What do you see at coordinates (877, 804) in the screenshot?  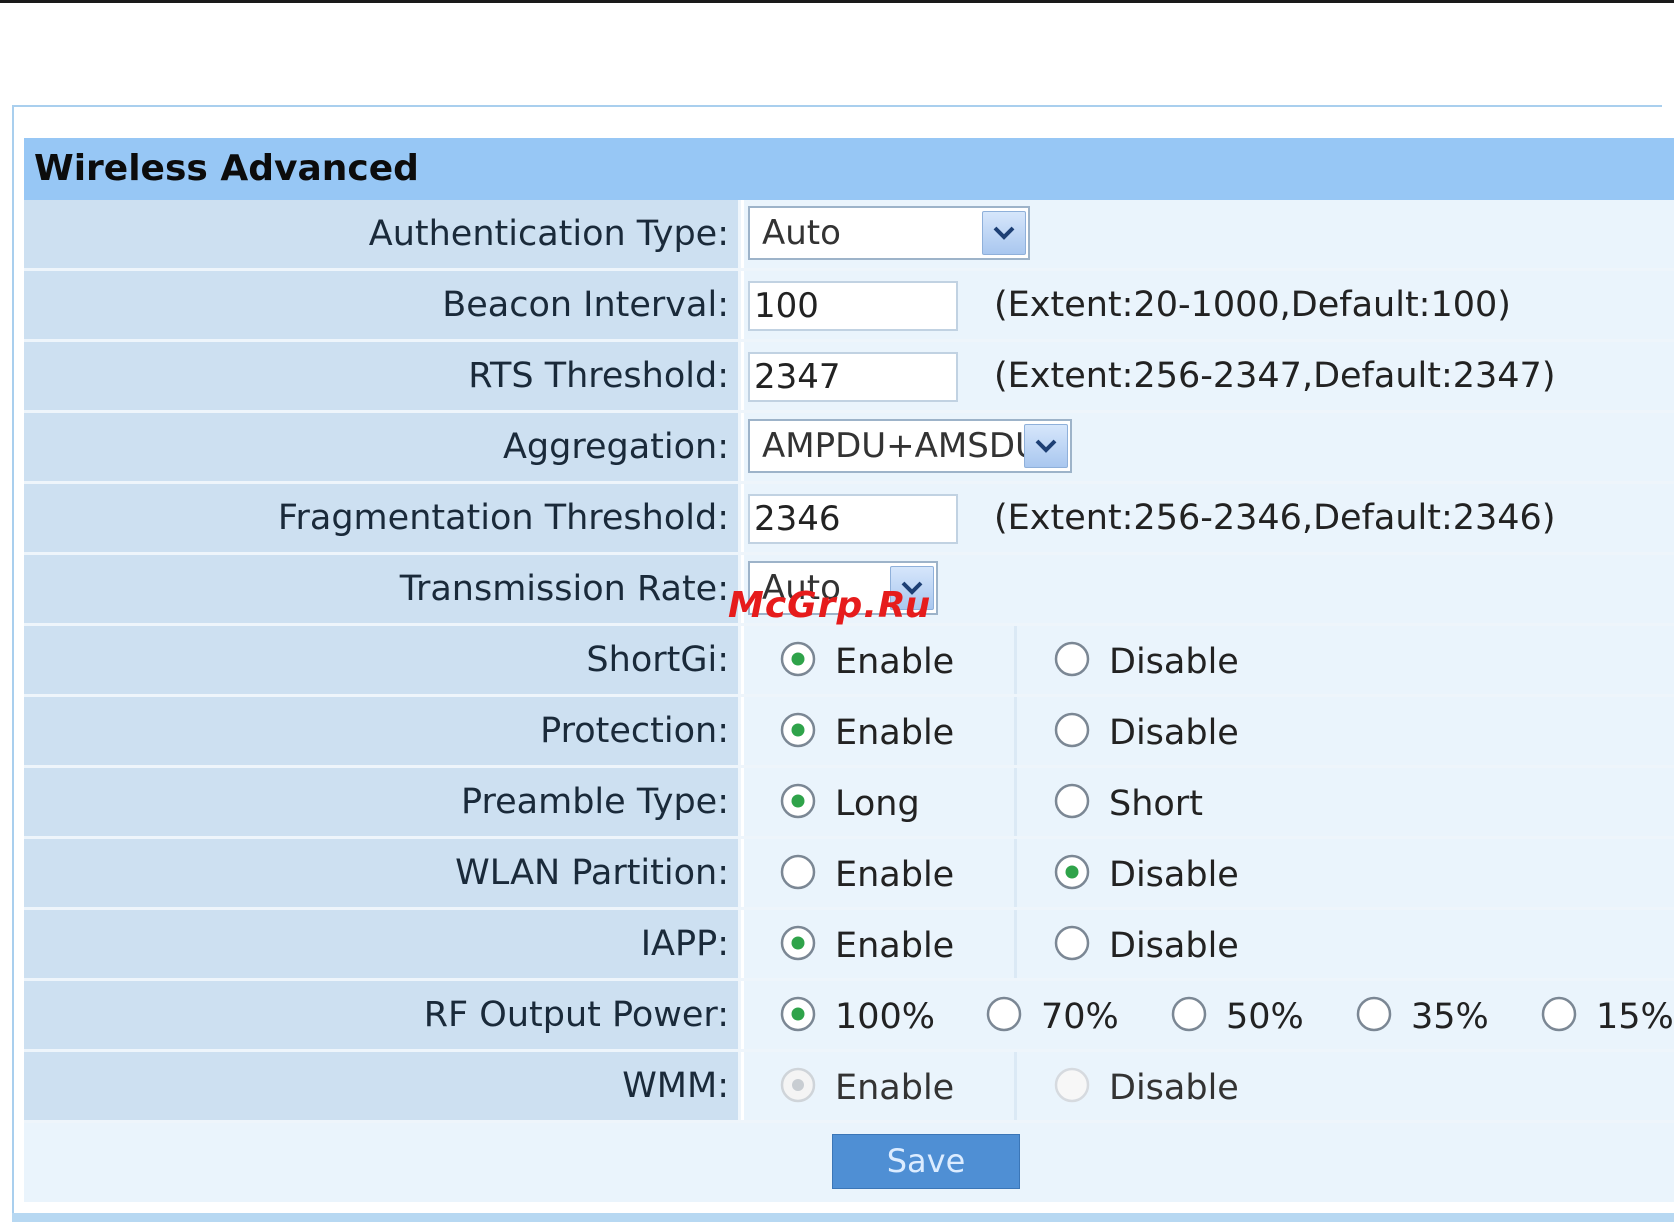 I see `preamble-long-label: Long` at bounding box center [877, 804].